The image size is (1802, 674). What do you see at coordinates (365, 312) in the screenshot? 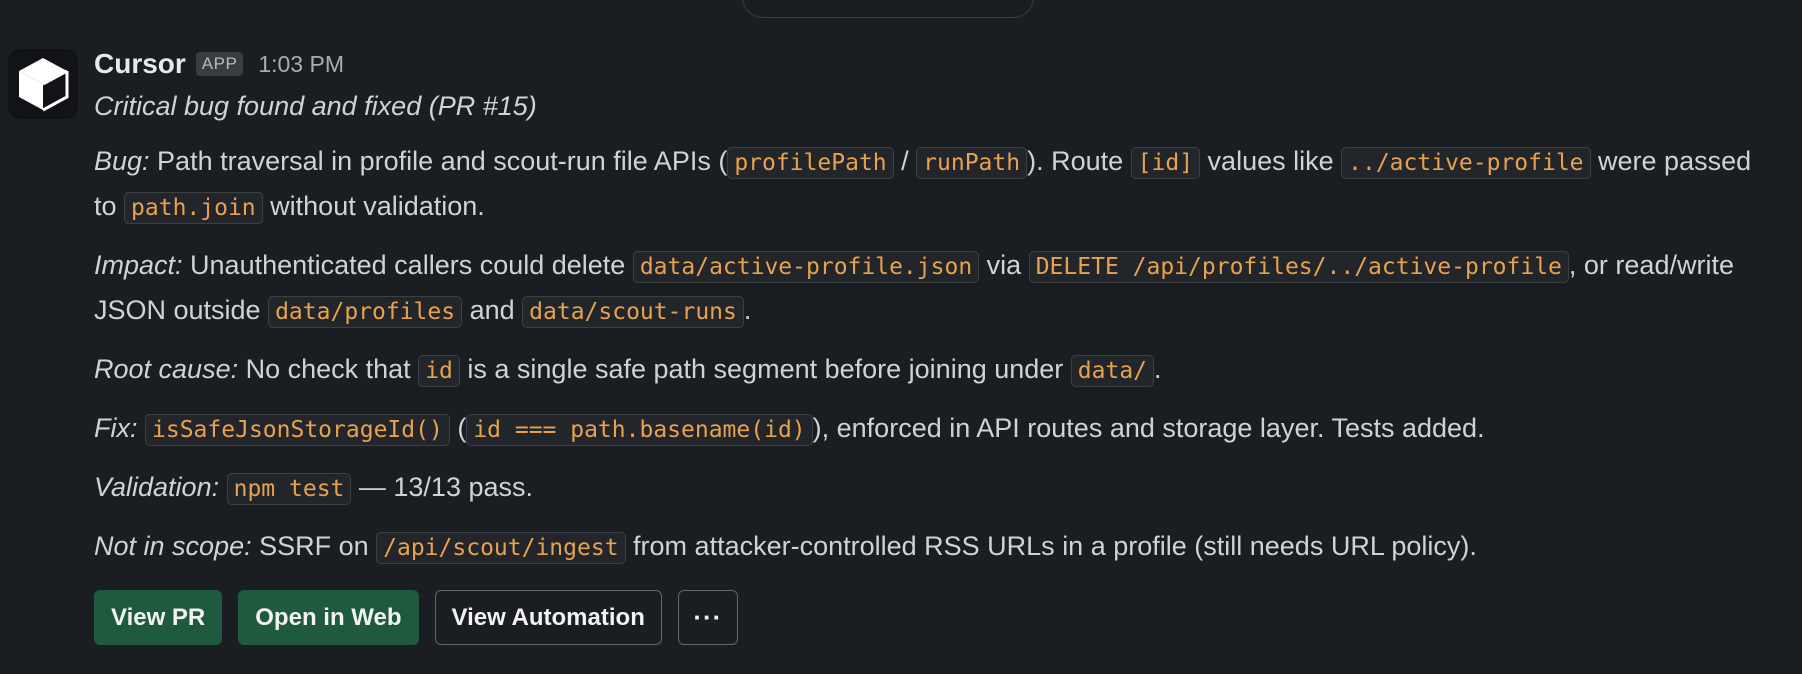
I see `code-data-profiles: data/profiles` at bounding box center [365, 312].